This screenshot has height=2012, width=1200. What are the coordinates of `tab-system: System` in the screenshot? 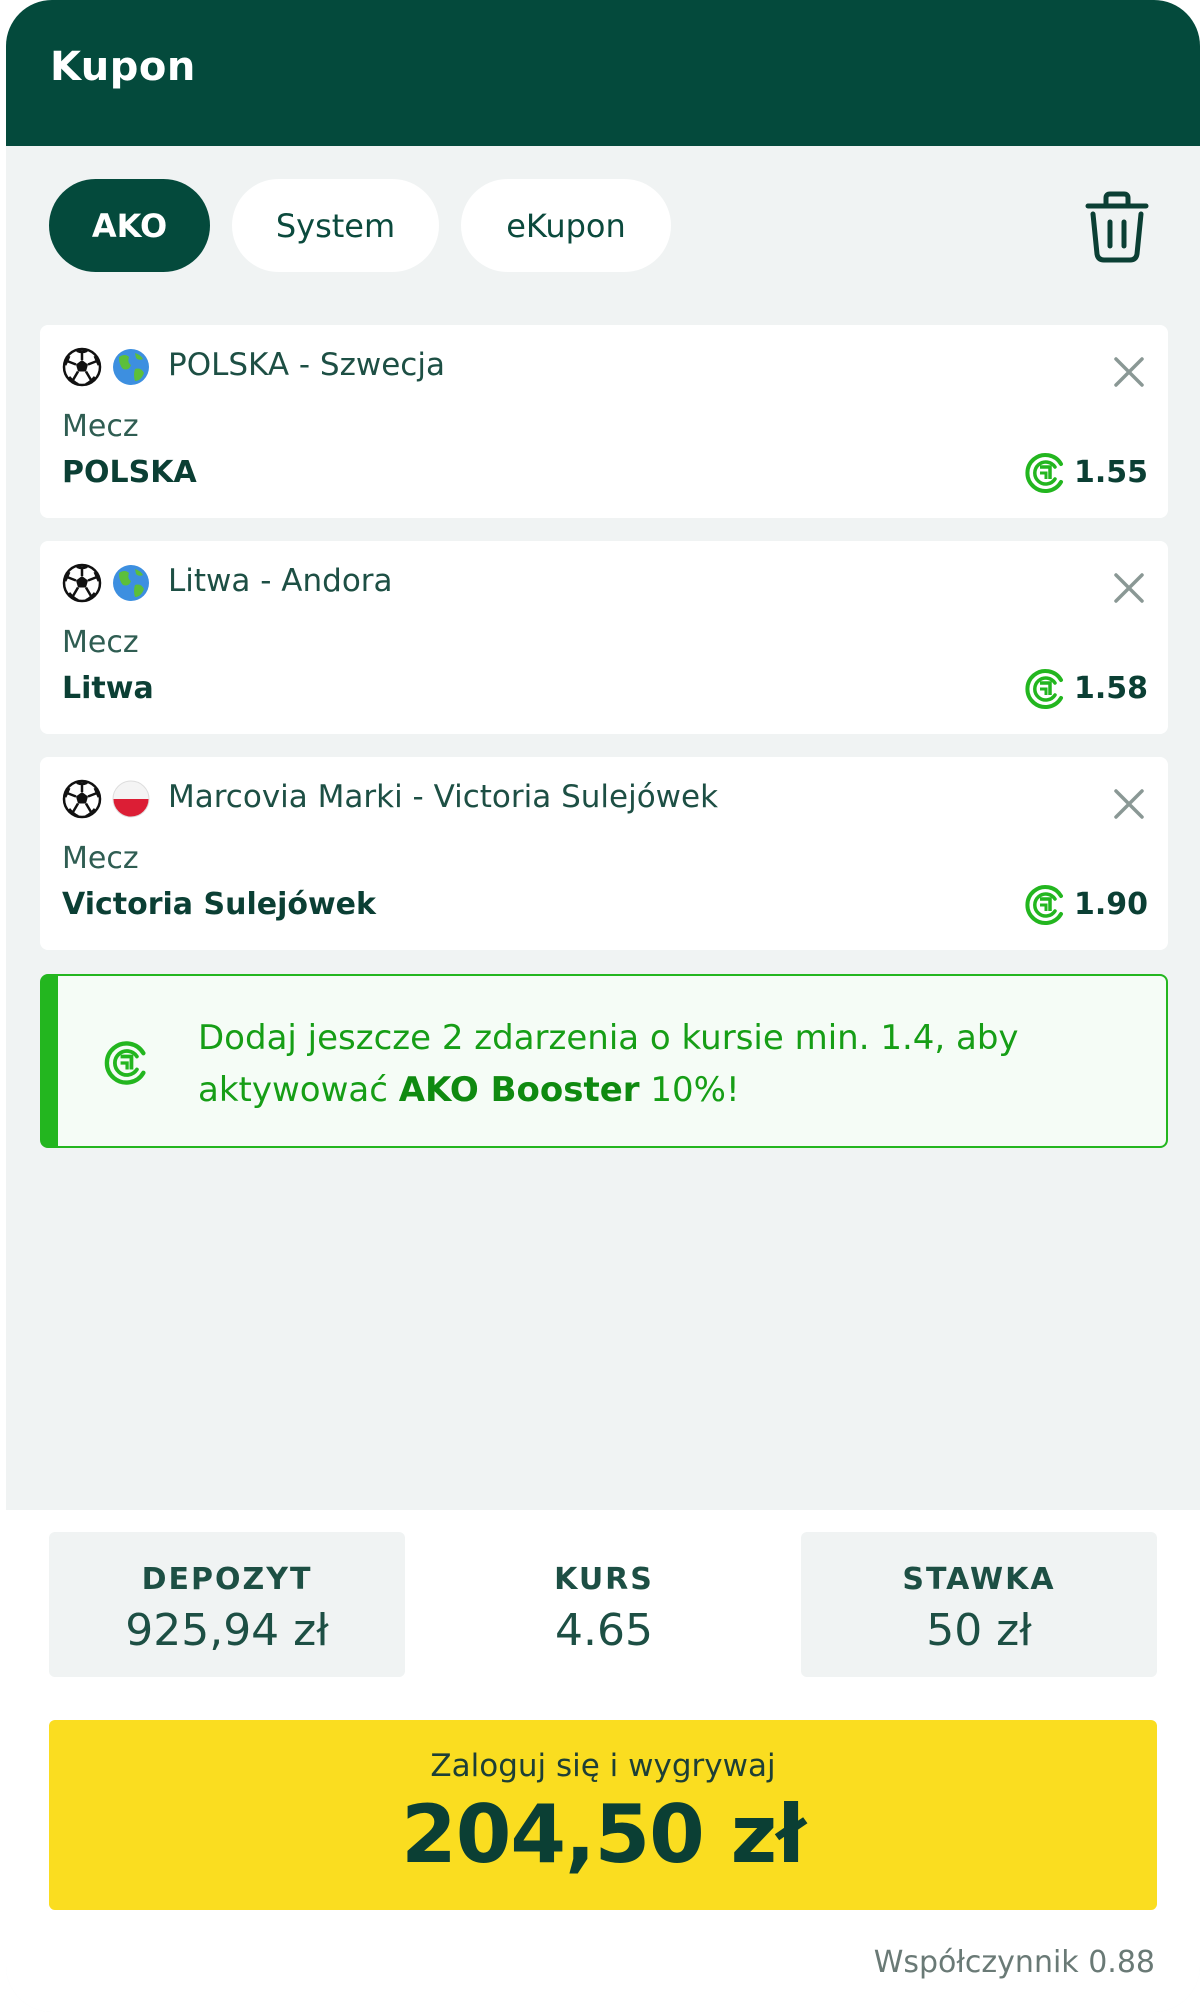 It's located at (335, 225).